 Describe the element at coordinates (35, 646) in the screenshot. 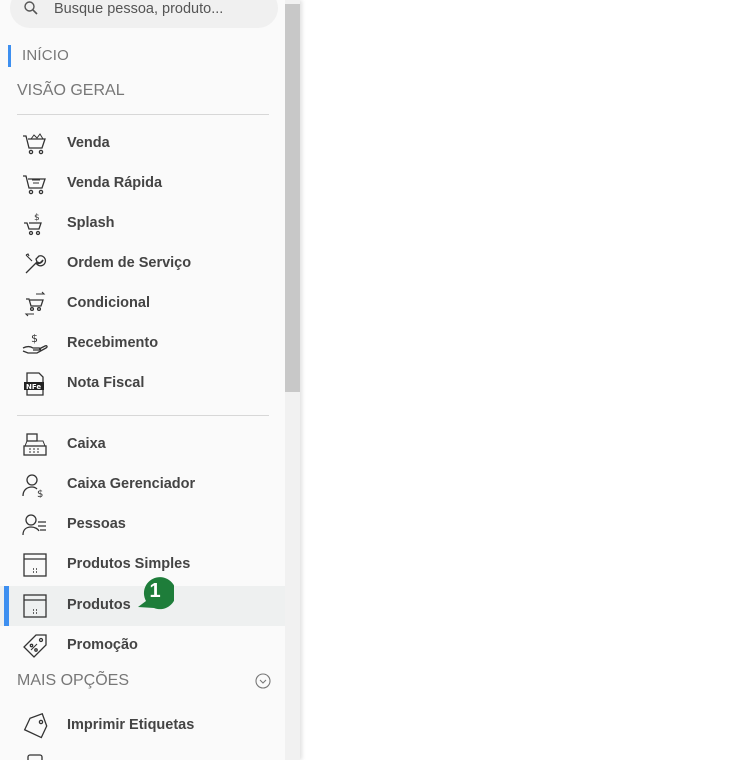

I see `tag-percent-icon` at that location.